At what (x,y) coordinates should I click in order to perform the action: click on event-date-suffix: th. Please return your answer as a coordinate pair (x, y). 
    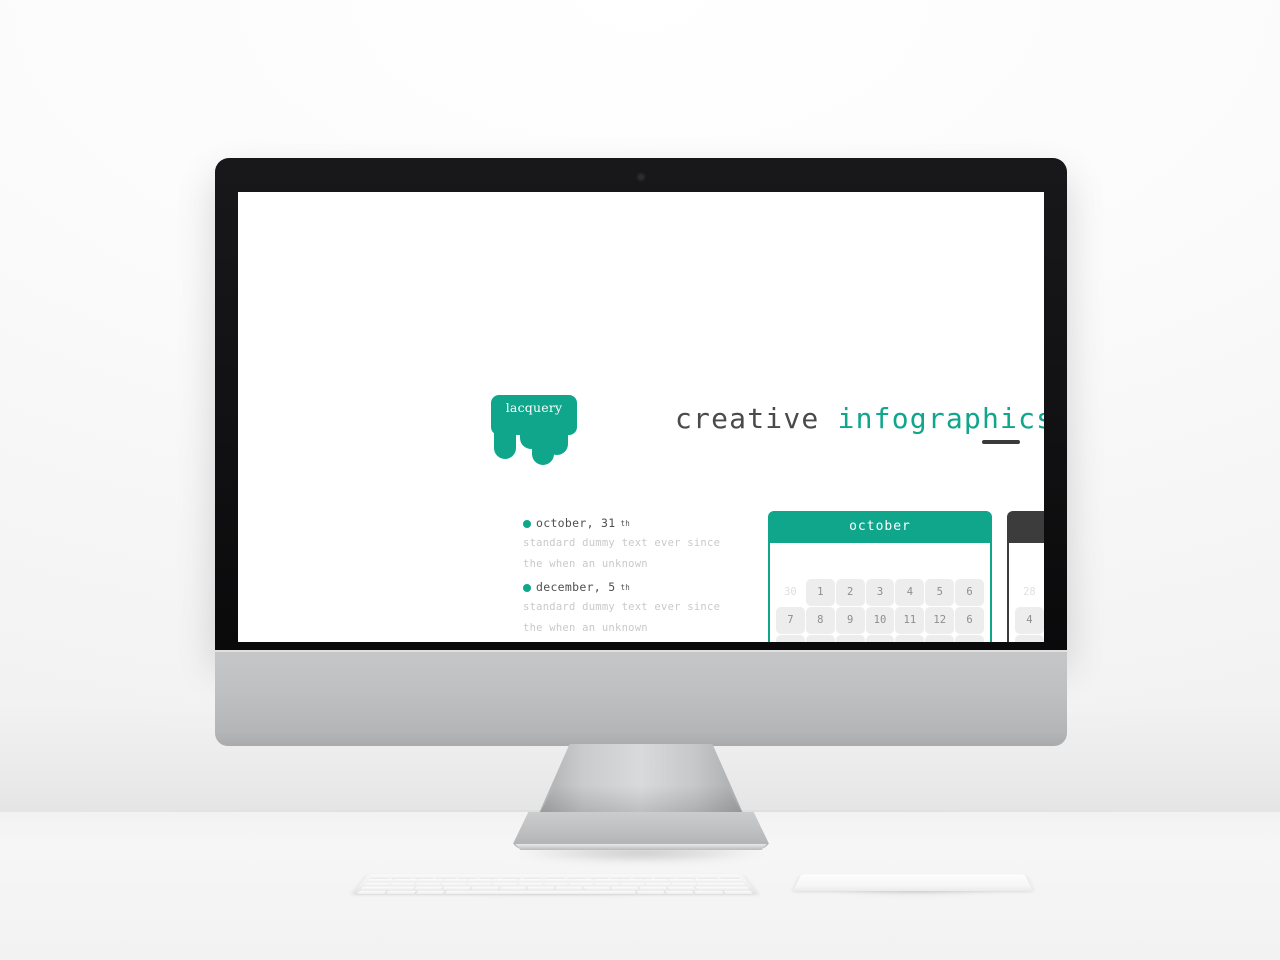
    Looking at the image, I should click on (625, 587).